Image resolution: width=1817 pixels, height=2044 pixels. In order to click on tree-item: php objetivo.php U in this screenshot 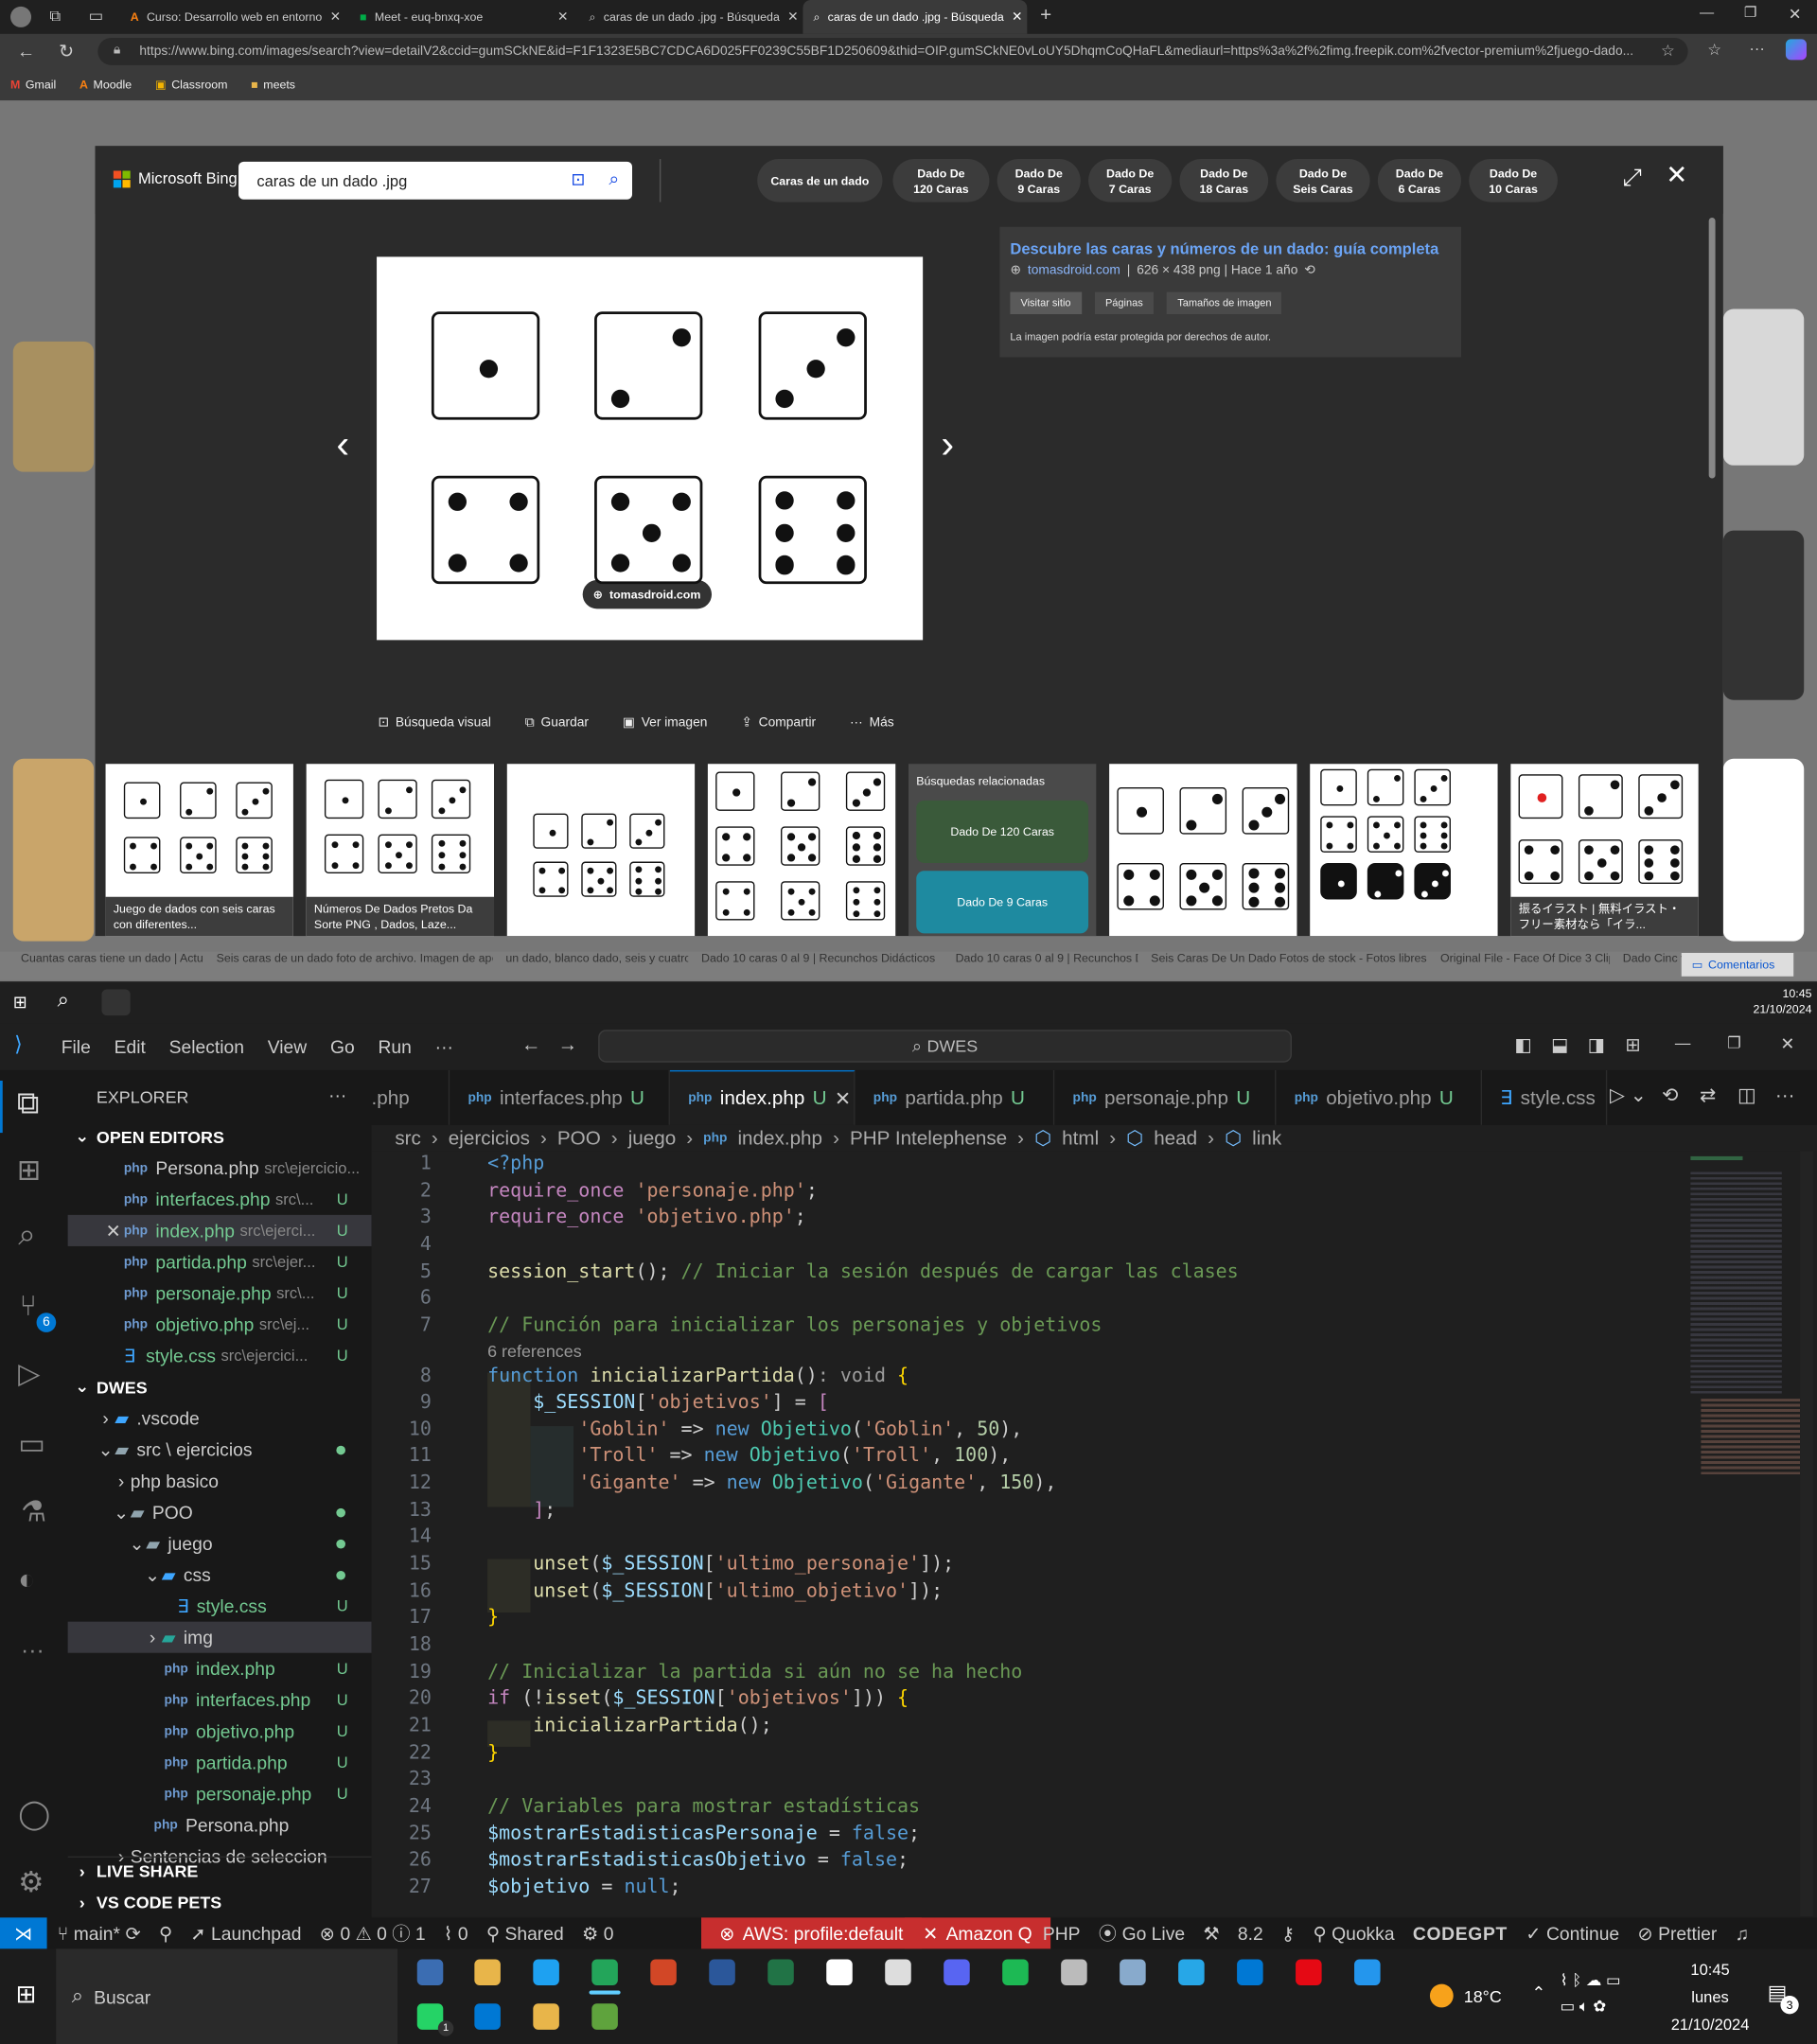, I will do `click(220, 1731)`.